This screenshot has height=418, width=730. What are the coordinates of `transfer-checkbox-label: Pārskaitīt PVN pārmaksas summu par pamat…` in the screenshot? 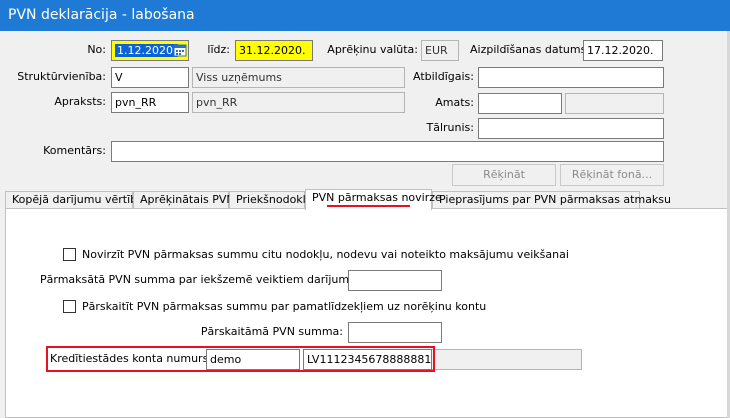 It's located at (284, 306).